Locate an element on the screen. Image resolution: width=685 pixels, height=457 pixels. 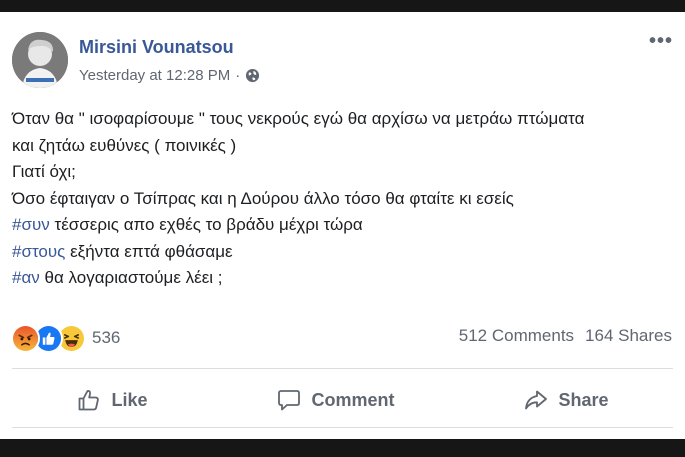
top-frame is located at coordinates (342, 6).